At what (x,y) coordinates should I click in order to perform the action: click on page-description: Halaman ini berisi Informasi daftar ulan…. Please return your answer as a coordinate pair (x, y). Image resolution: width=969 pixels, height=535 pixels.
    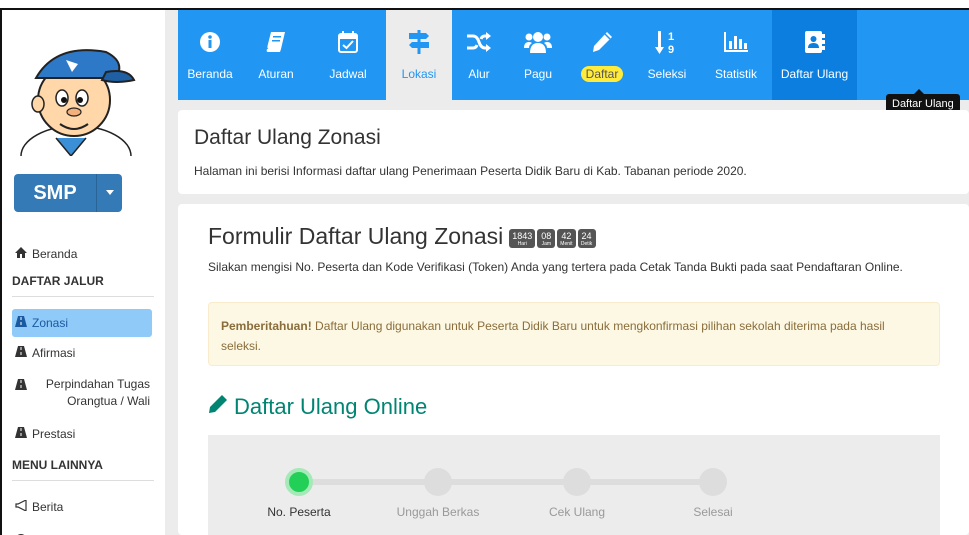
    Looking at the image, I should click on (470, 171).